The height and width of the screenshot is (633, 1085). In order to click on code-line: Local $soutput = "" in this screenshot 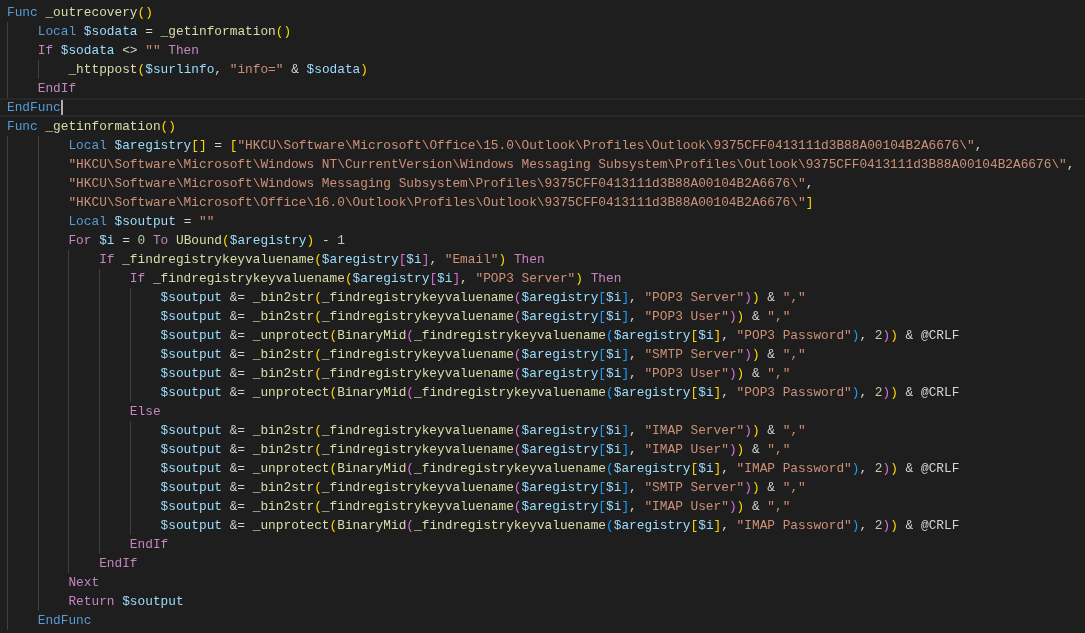, I will do `click(141, 222)`.